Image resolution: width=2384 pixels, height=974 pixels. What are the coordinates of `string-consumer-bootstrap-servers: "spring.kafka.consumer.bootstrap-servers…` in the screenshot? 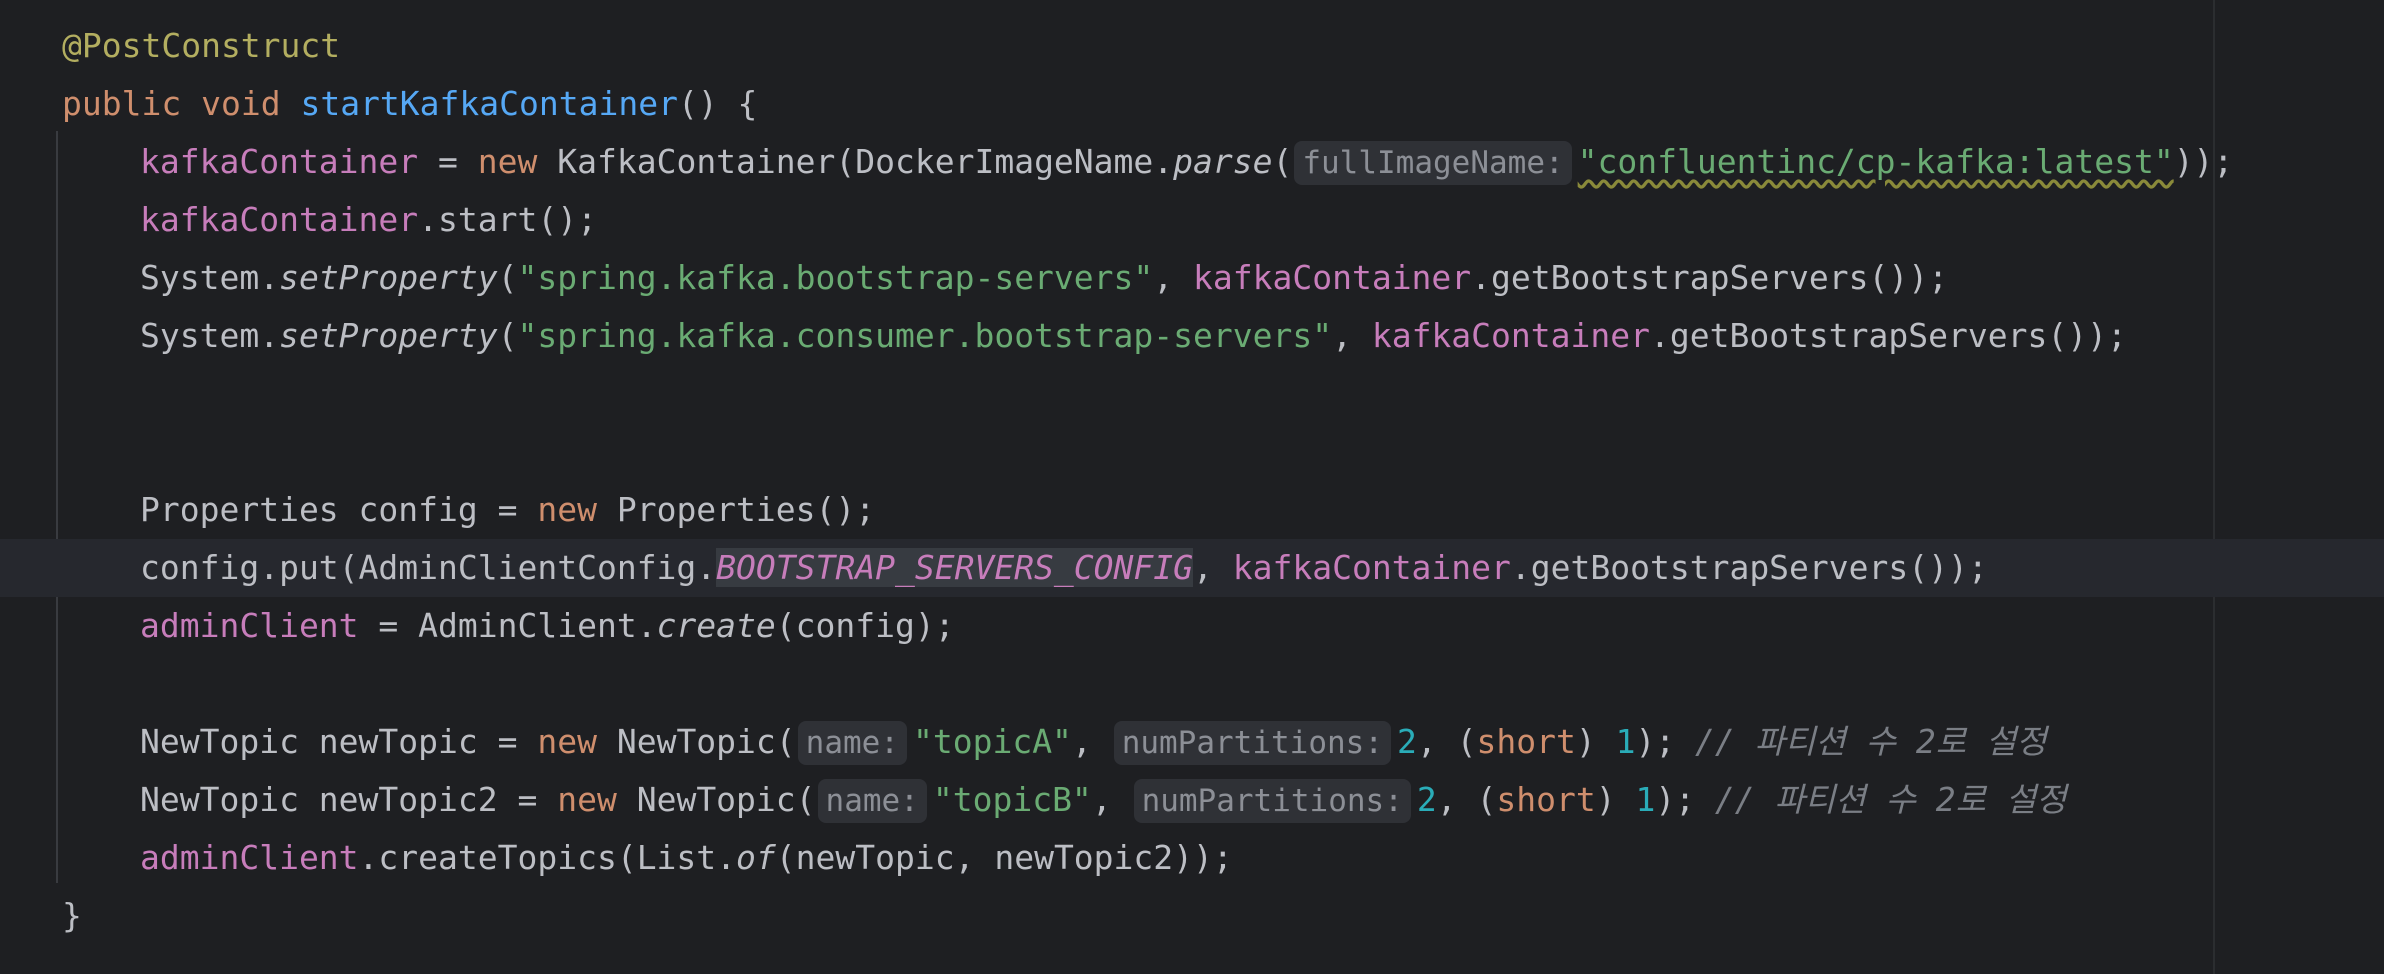 It's located at (925, 335).